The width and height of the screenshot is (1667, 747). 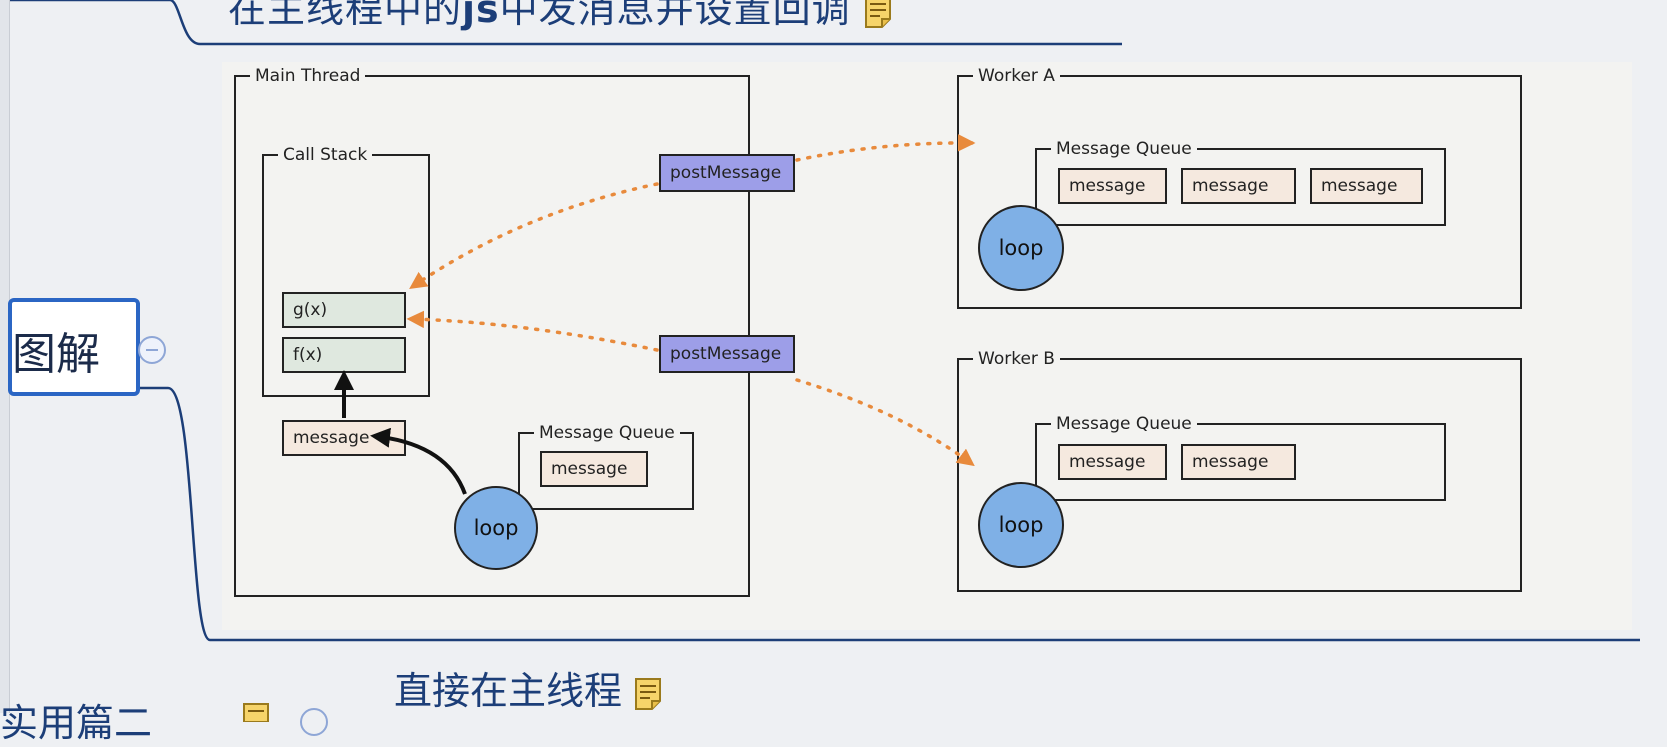 I want to click on mindmap-node-send-message: 在主线程中的js中发消息并设置回调, so click(x=560, y=16).